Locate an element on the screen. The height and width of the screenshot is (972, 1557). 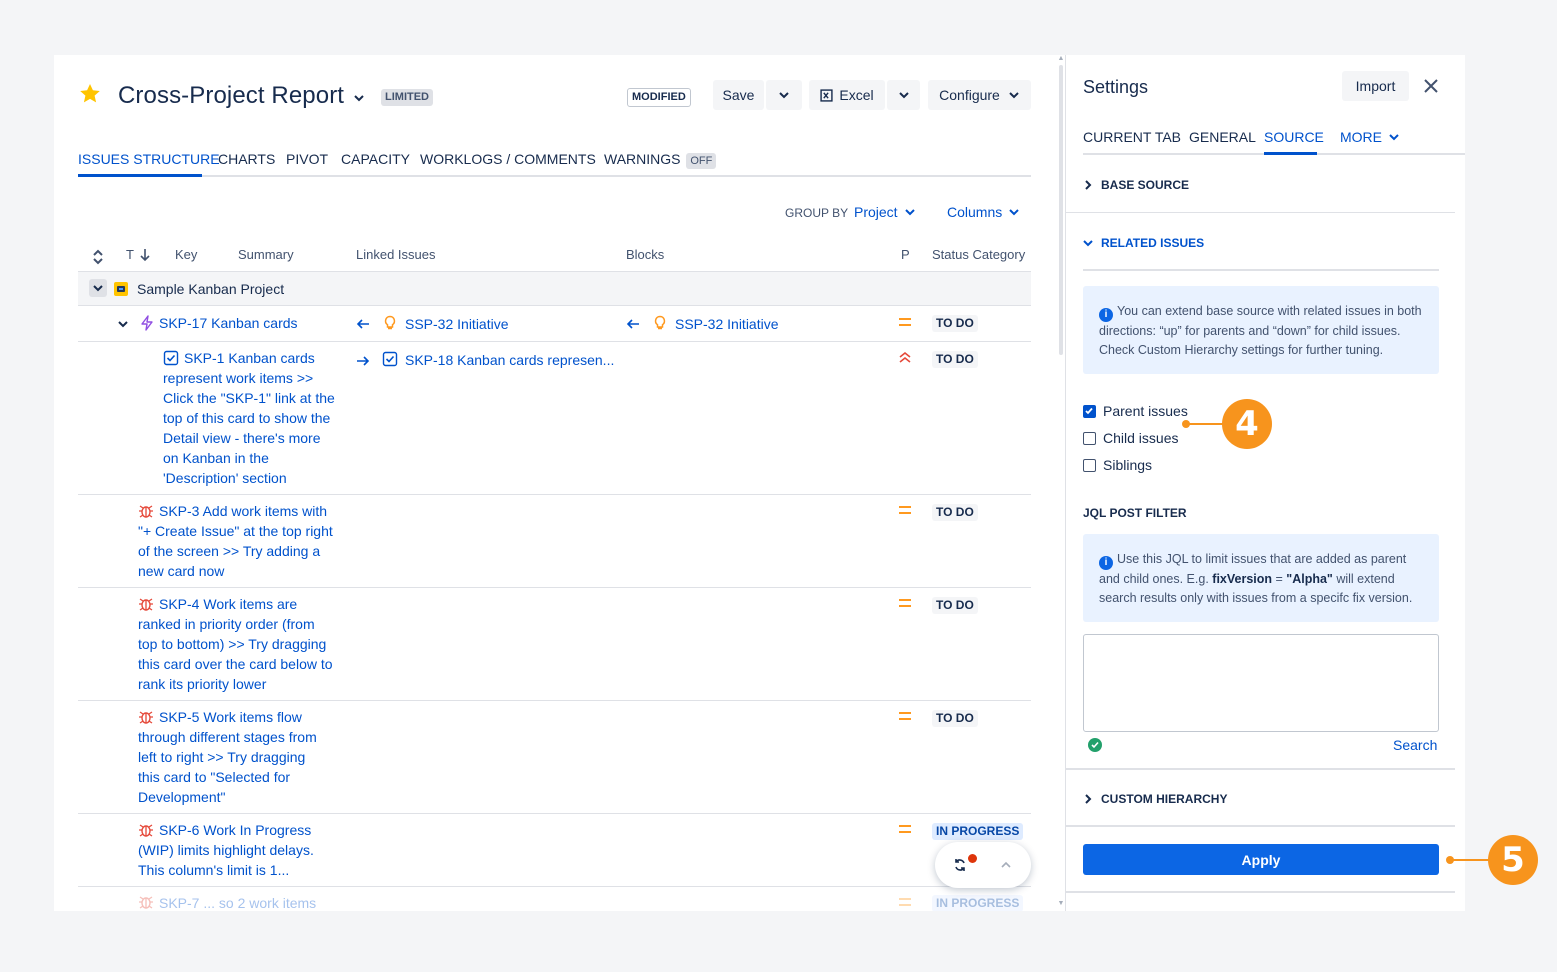
tab-more: MORE is located at coordinates (1370, 137).